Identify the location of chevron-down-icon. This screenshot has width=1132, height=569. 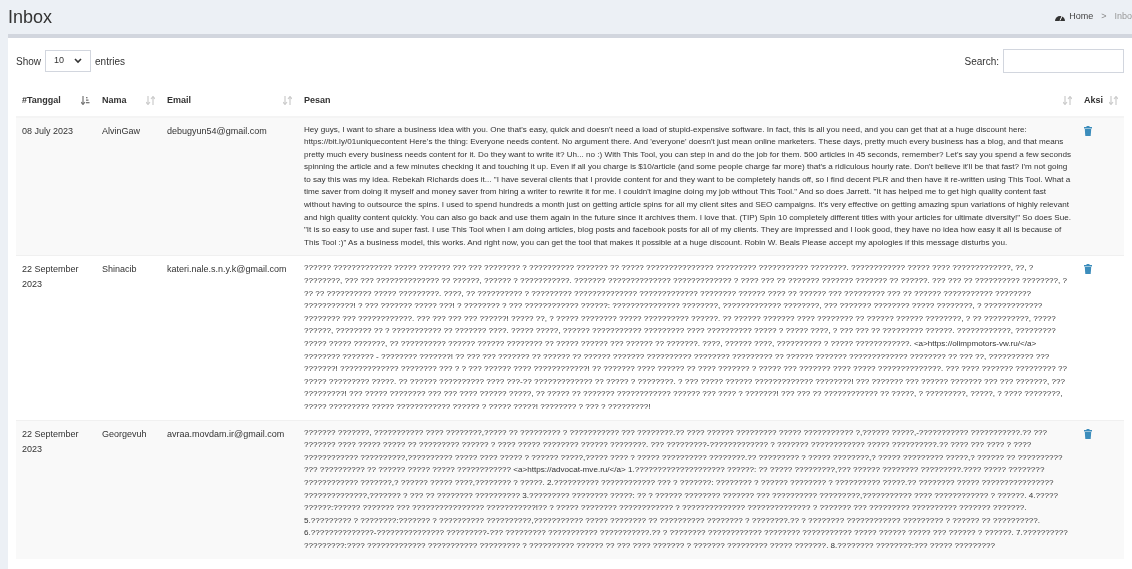
(78, 61).